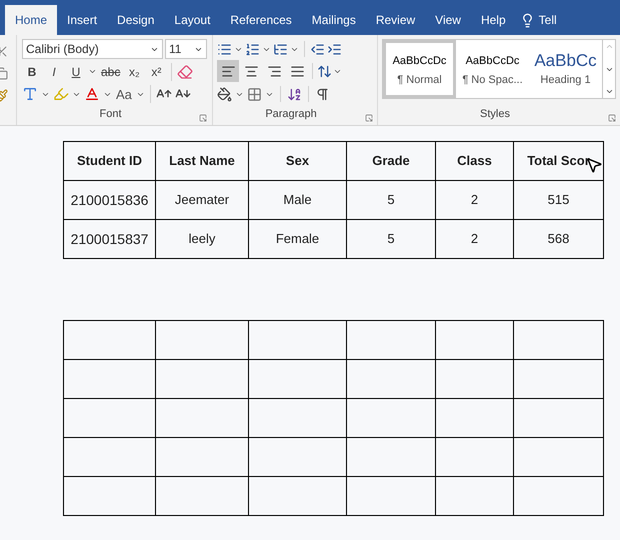  What do you see at coordinates (224, 49) in the screenshot?
I see `bullet-list-icon` at bounding box center [224, 49].